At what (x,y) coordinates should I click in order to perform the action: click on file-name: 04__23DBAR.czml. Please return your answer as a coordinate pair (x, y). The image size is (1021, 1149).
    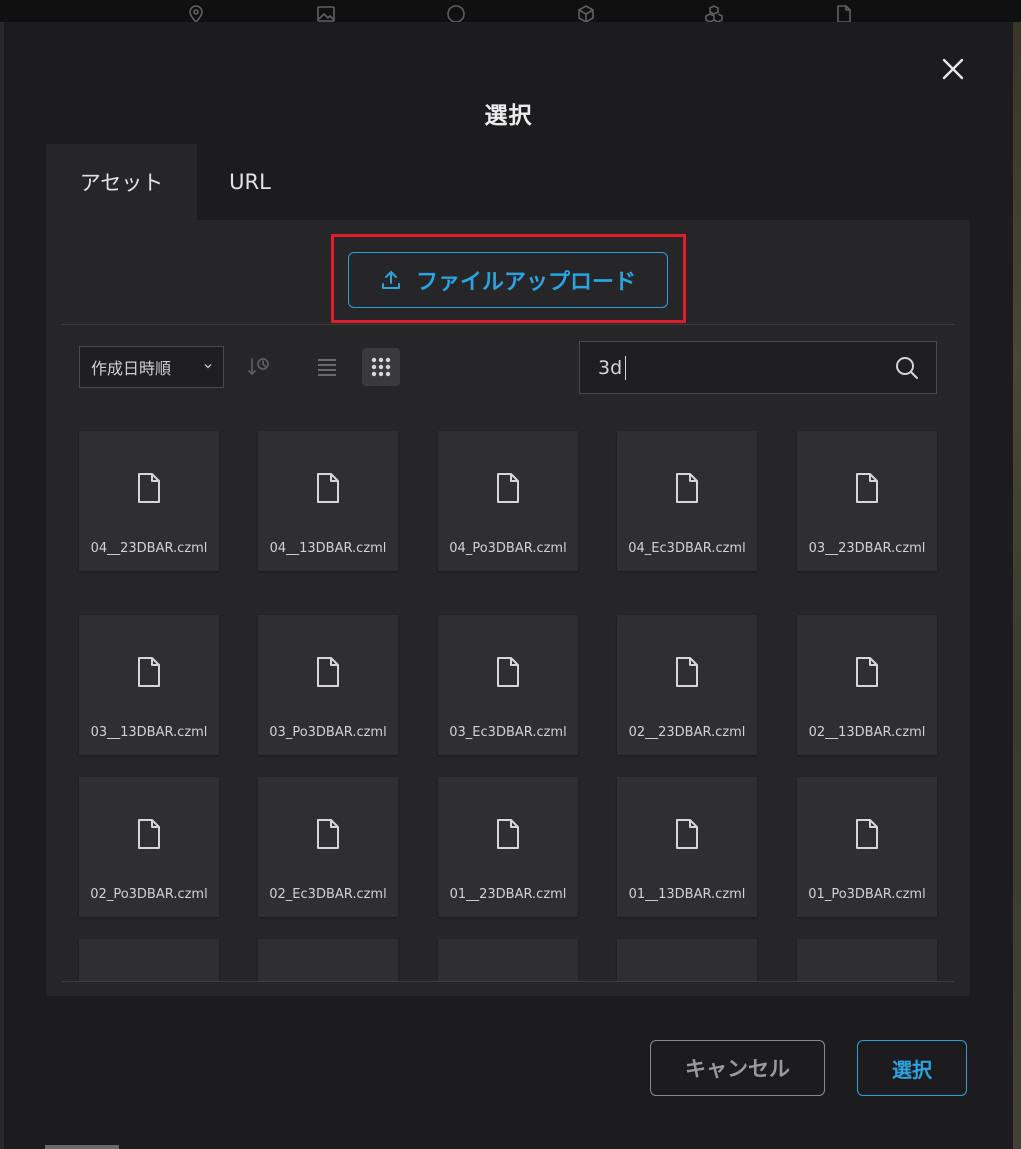
    Looking at the image, I should click on (149, 548).